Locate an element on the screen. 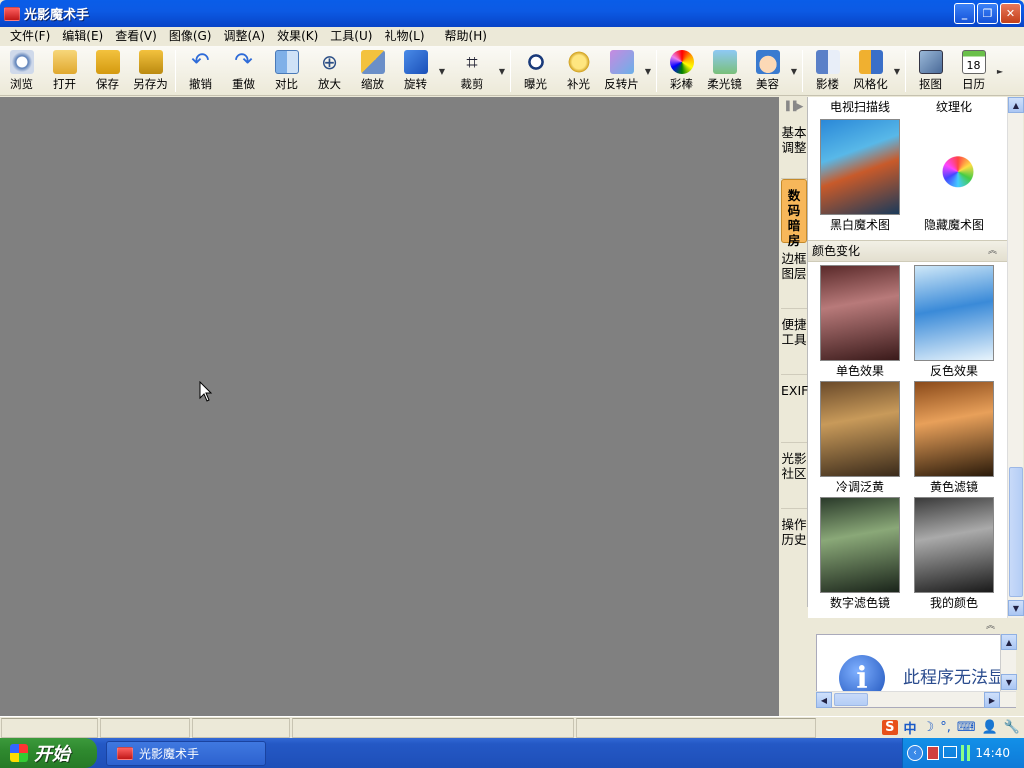  beauty-dropdown: ▼ is located at coordinates (794, 71).